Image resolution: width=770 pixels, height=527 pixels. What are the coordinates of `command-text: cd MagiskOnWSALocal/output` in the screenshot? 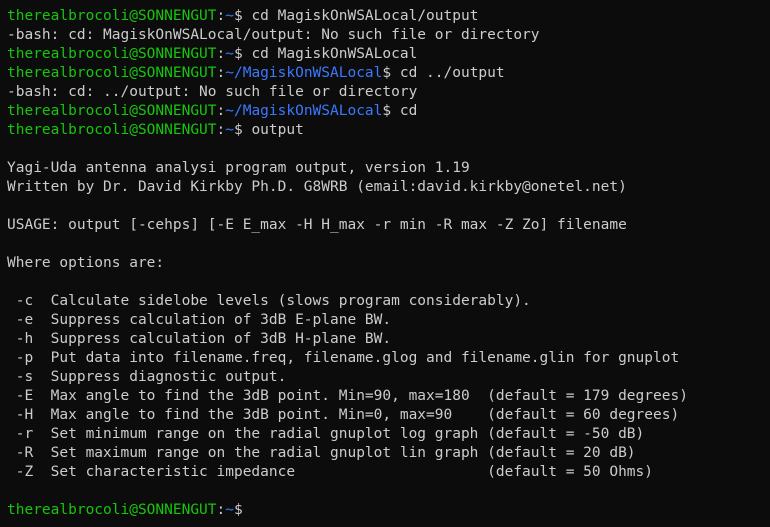 It's located at (360, 16).